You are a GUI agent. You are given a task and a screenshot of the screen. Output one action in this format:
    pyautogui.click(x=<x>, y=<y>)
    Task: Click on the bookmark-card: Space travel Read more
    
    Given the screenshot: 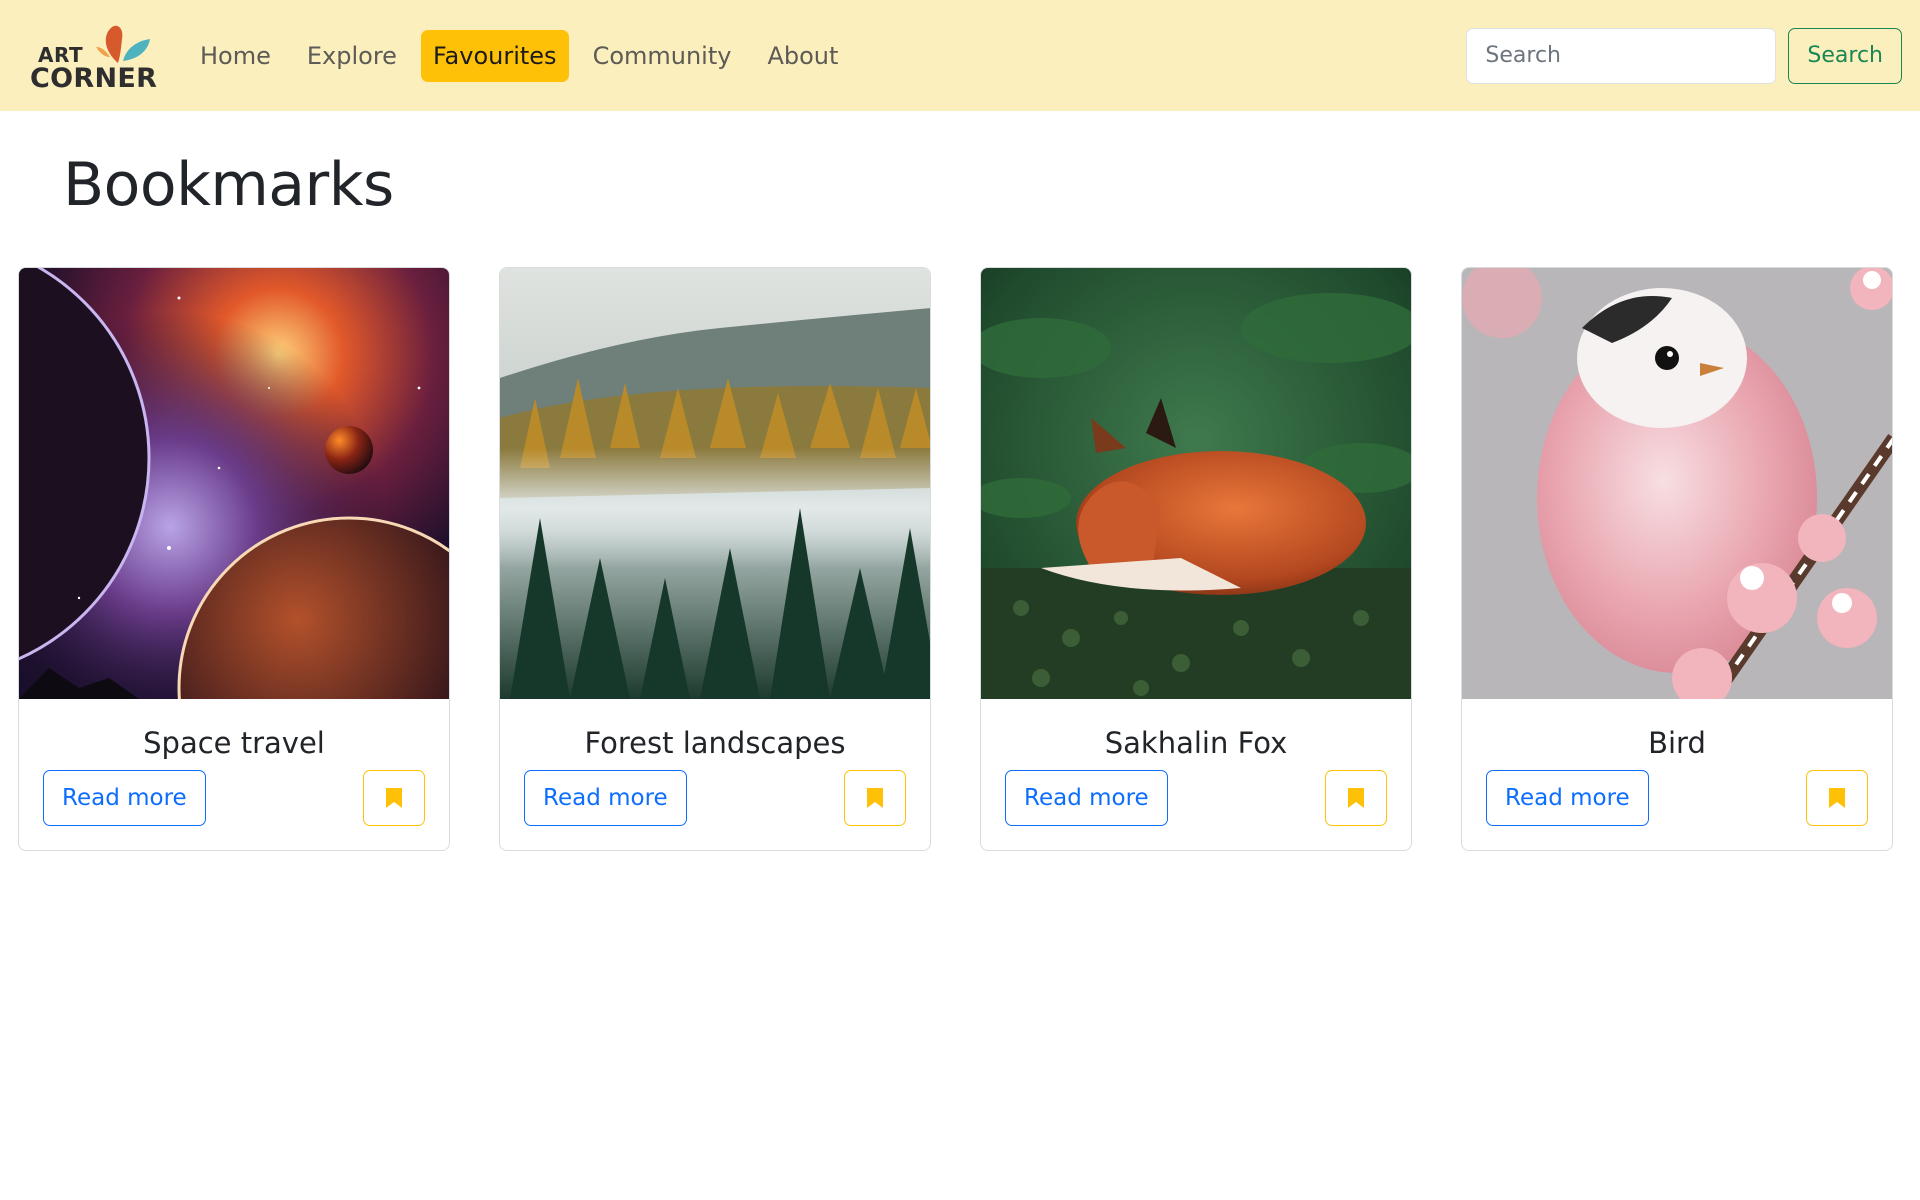 What is the action you would take?
    pyautogui.click(x=234, y=559)
    